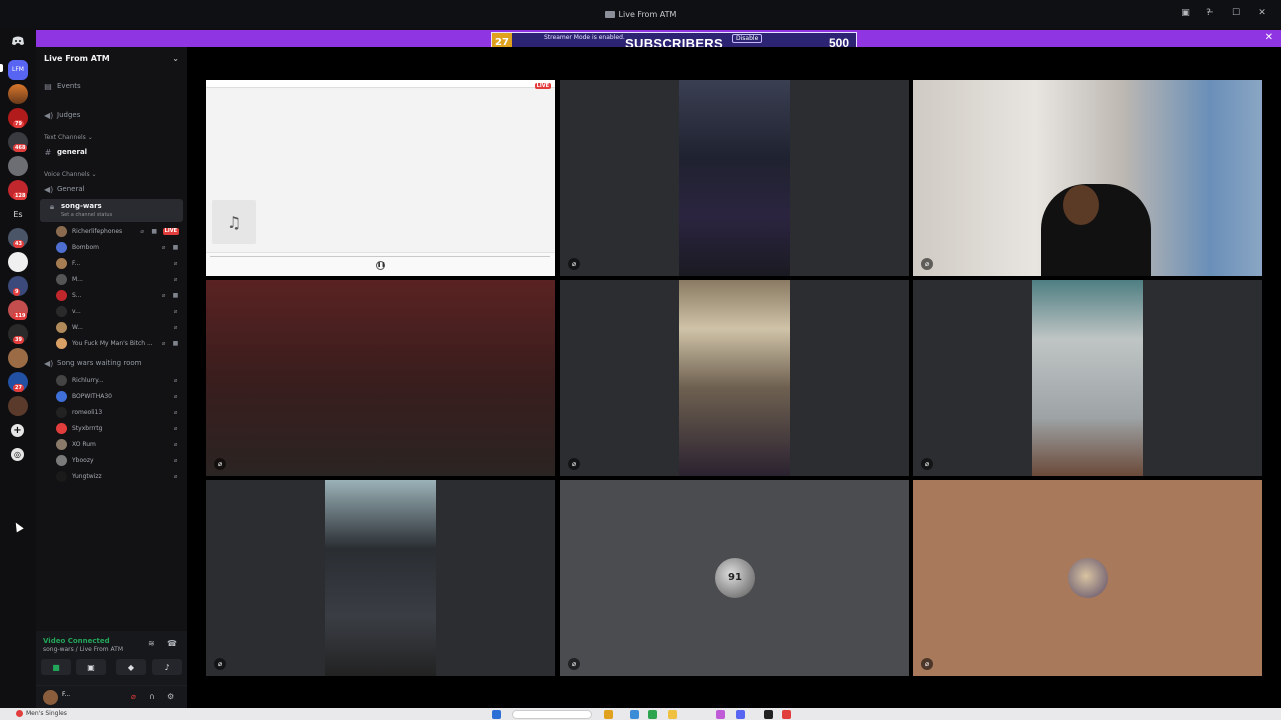 This screenshot has height=720, width=1281. Describe the element at coordinates (17, 454) in the screenshot. I see `discover-icon: ◎` at that location.